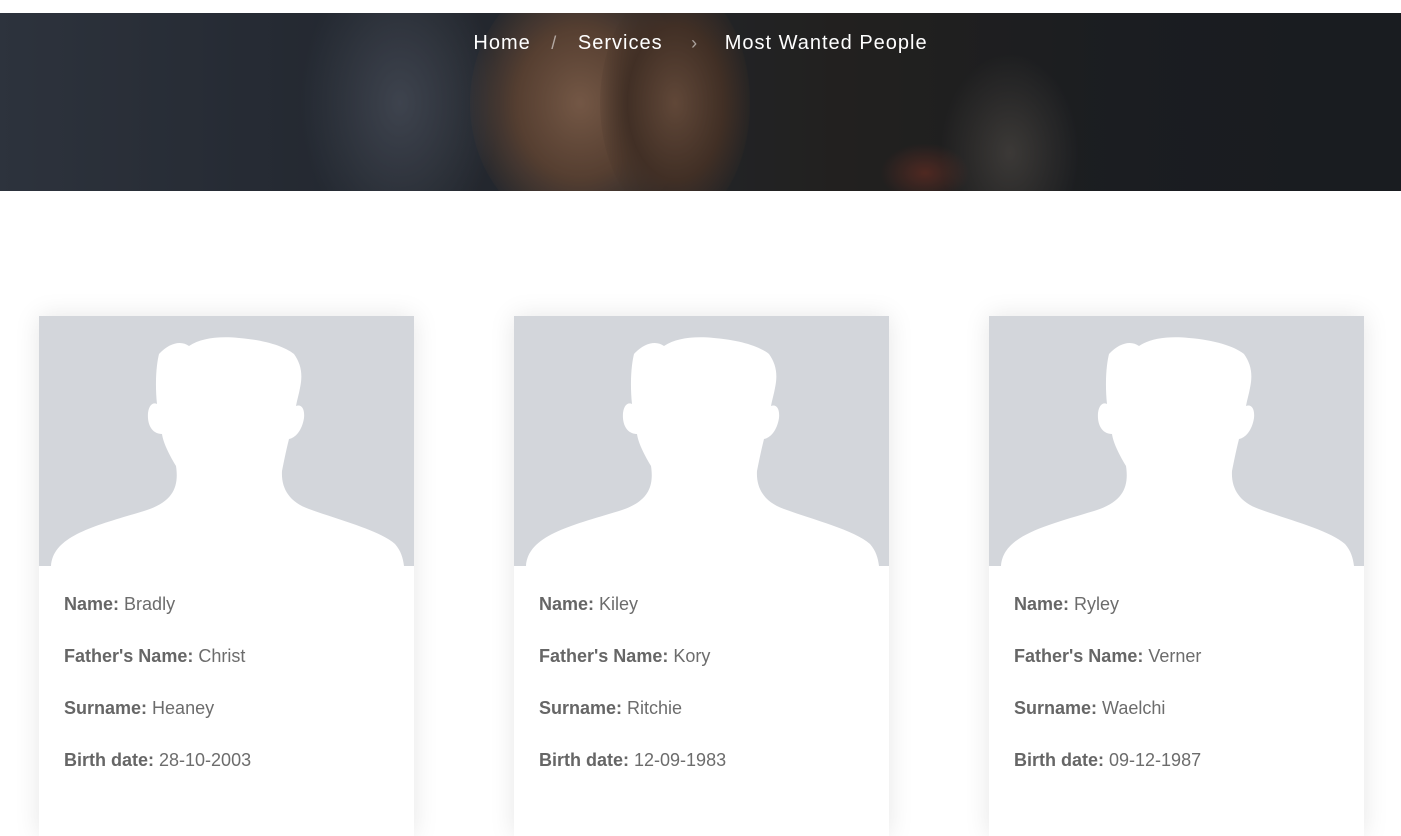  I want to click on surname-value: Waelchi, so click(1134, 708).